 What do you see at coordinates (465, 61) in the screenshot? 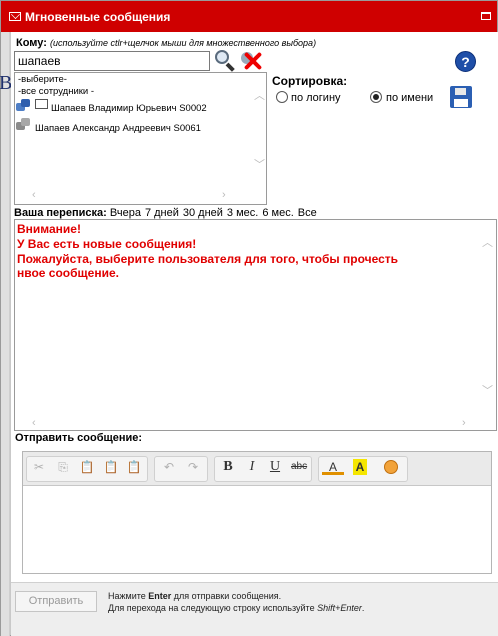
I see `help-icon: ?` at bounding box center [465, 61].